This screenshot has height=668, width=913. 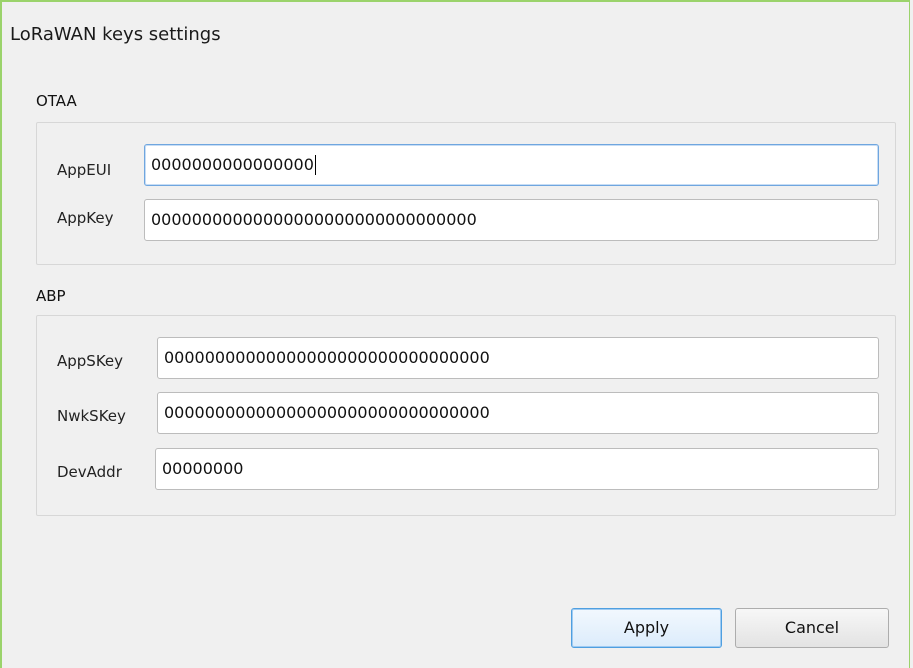 I want to click on text-caret, so click(x=315, y=164).